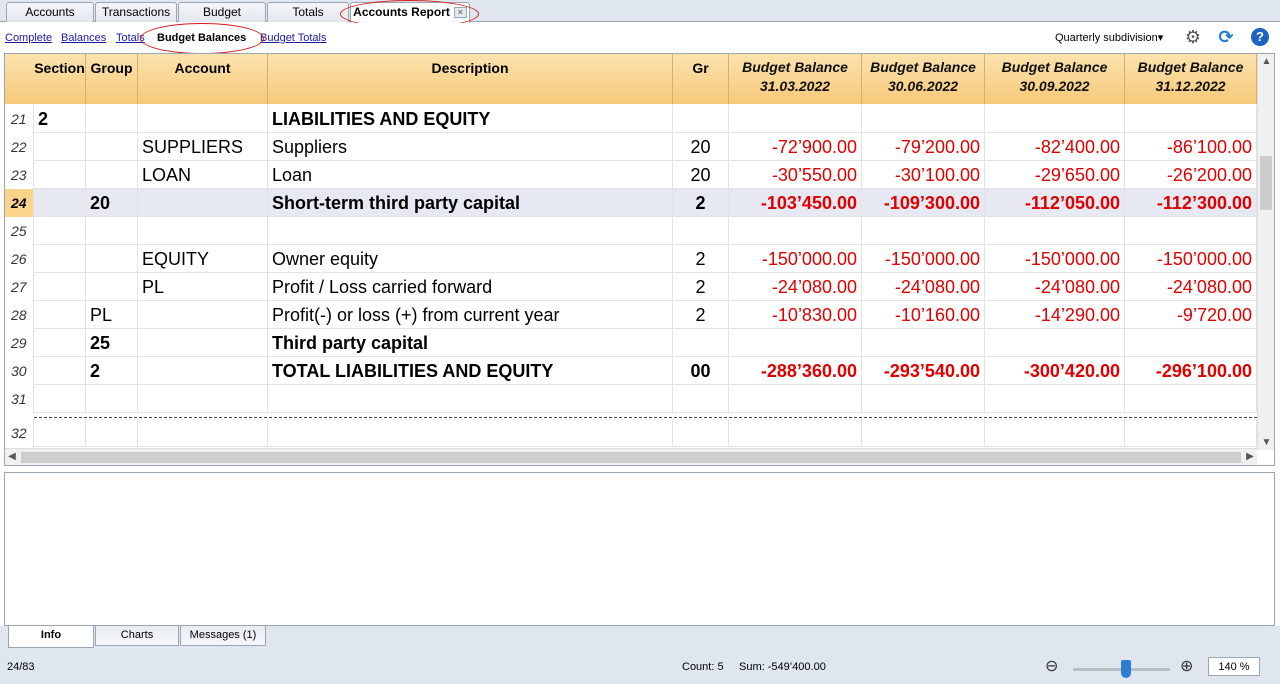  What do you see at coordinates (1191, 203) in the screenshot?
I see `budget-q4-cell: -112’300.00` at bounding box center [1191, 203].